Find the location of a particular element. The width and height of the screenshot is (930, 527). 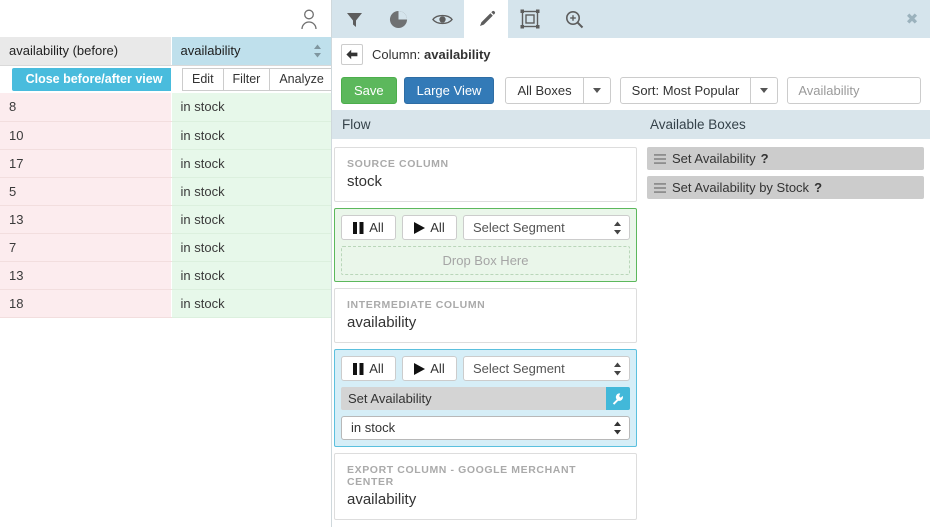

sort-dropdown: Sort: Most Popular is located at coordinates (699, 90).